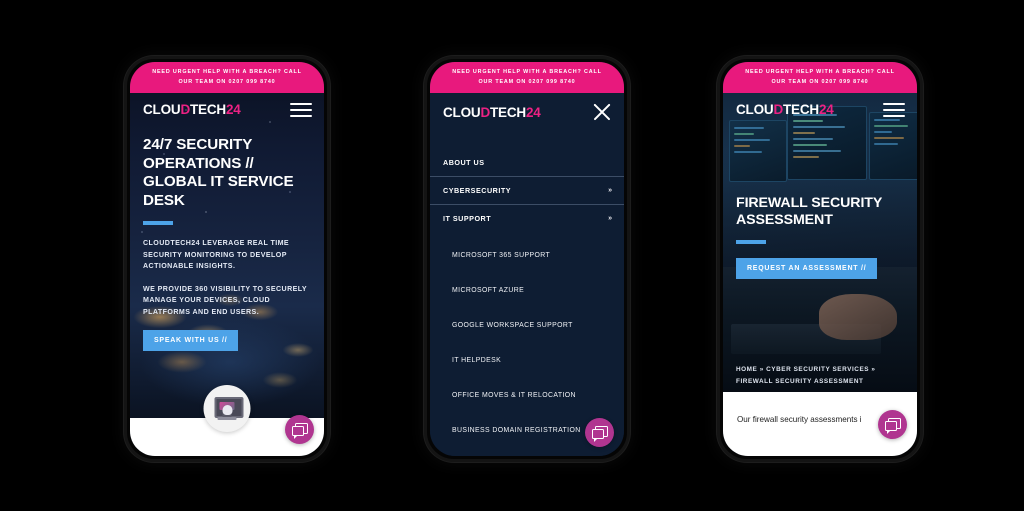  I want to click on monitor-glyph, so click(229, 408).